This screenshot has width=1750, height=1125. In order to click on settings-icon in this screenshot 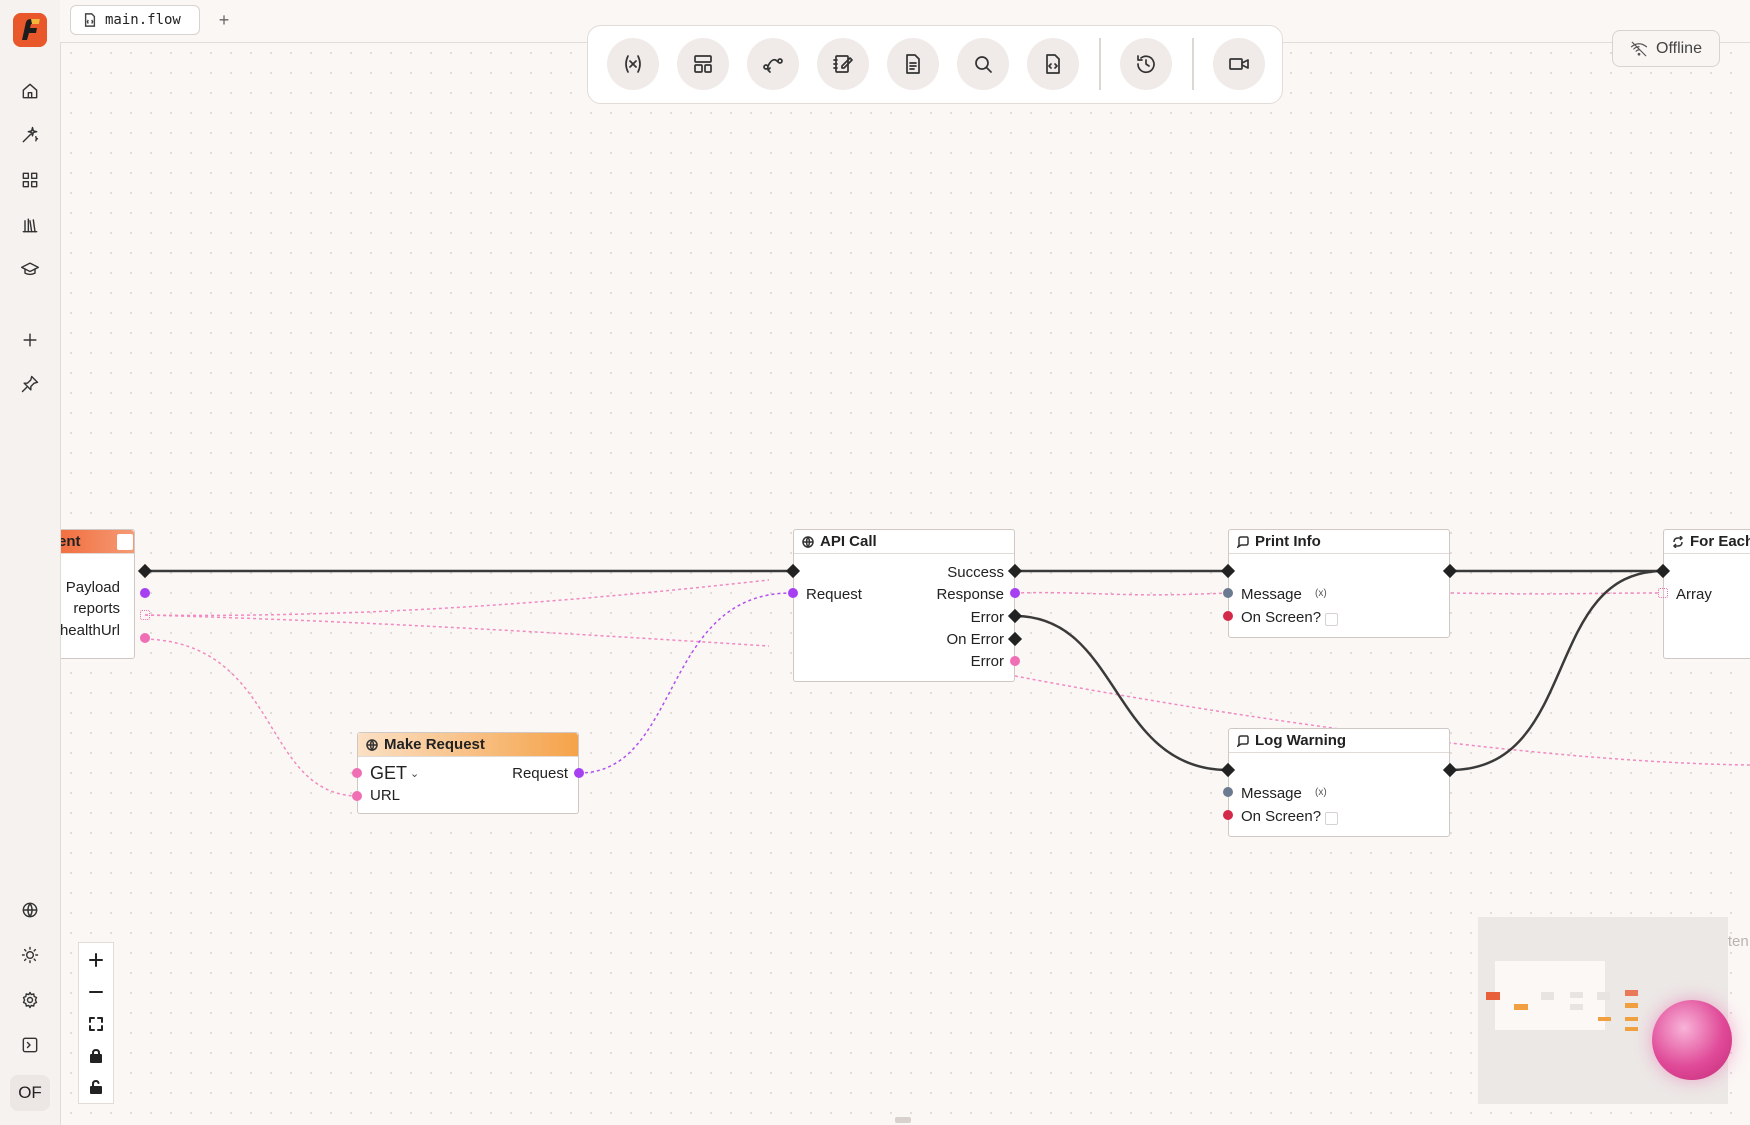, I will do `click(30, 1000)`.